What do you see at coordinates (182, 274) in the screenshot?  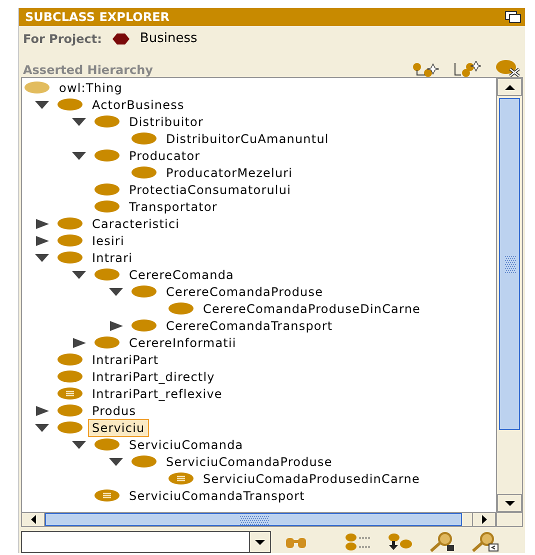 I see `tree-item: CerereComanda` at bounding box center [182, 274].